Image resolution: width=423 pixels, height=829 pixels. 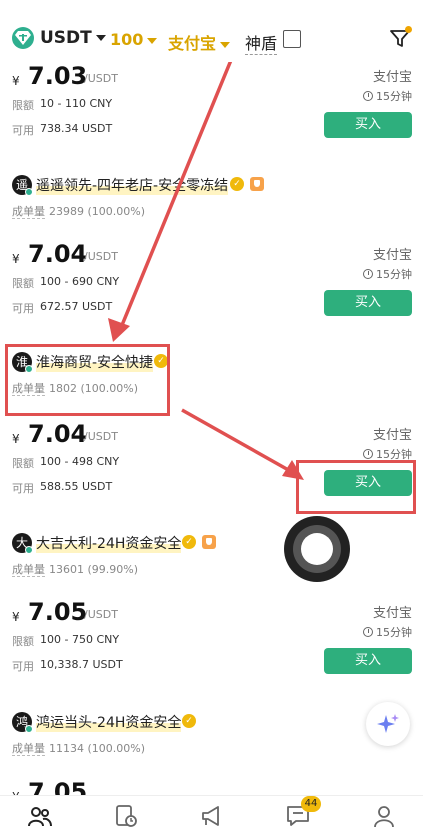 What do you see at coordinates (112, 734) in the screenshot?
I see `merchant-header: 鸿 鸿运当头-24H资金安全 ✓ 成单量 11134 (100.00%)` at bounding box center [112, 734].